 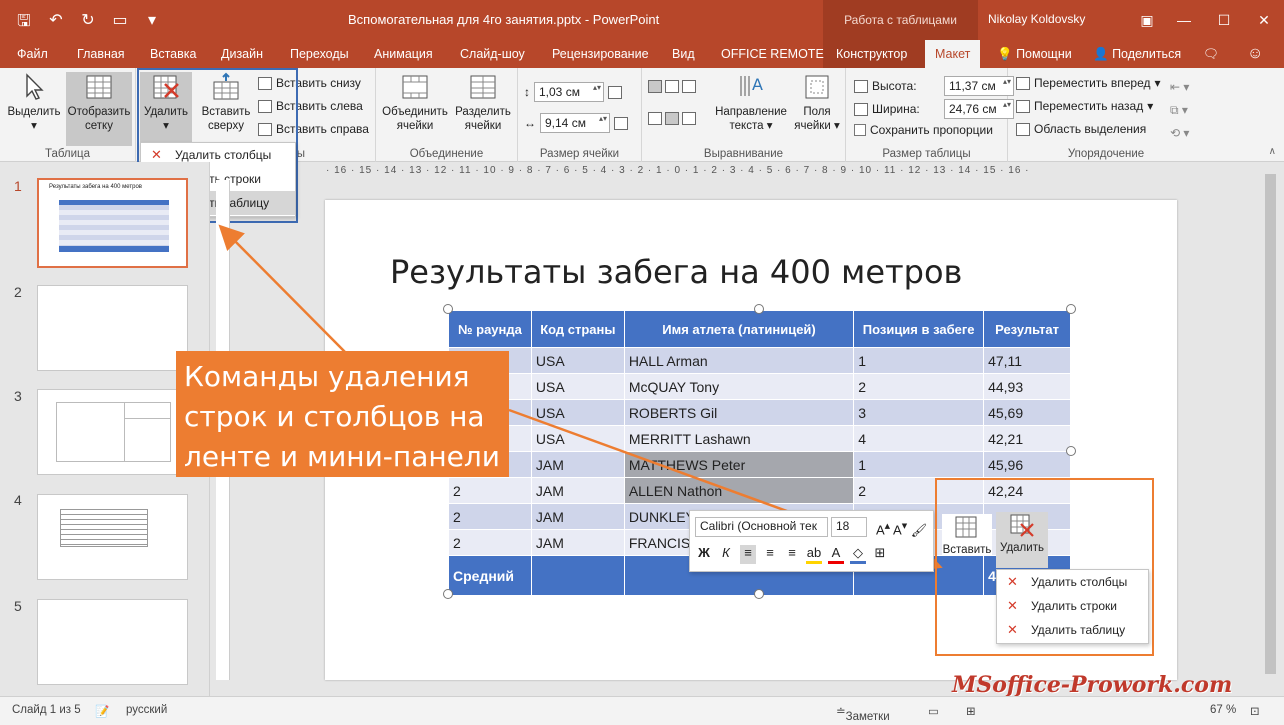 I want to click on tab-slideshow: Слайд-шоу, so click(x=492, y=54).